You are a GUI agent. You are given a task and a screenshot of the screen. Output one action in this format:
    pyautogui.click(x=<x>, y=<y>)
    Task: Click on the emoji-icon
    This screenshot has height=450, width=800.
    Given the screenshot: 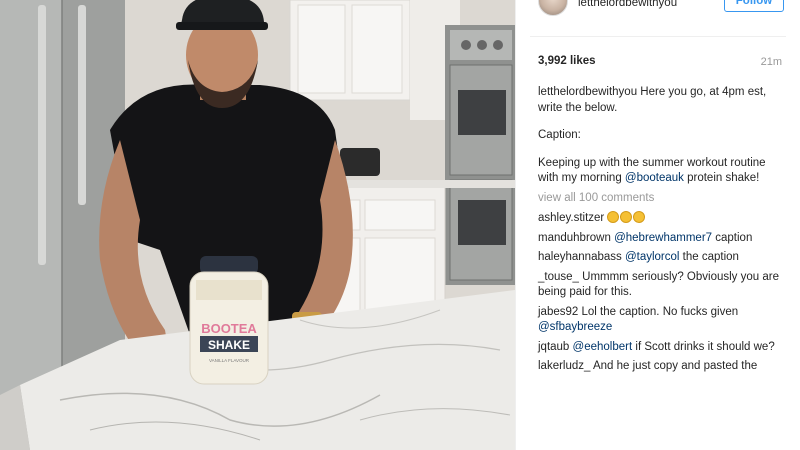 What is the action you would take?
    pyautogui.click(x=626, y=217)
    